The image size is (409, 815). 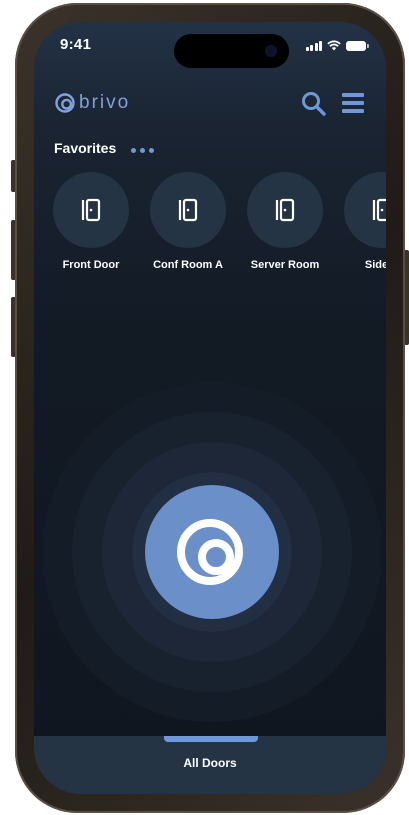 I want to click on door-label: Front Door, so click(x=91, y=265).